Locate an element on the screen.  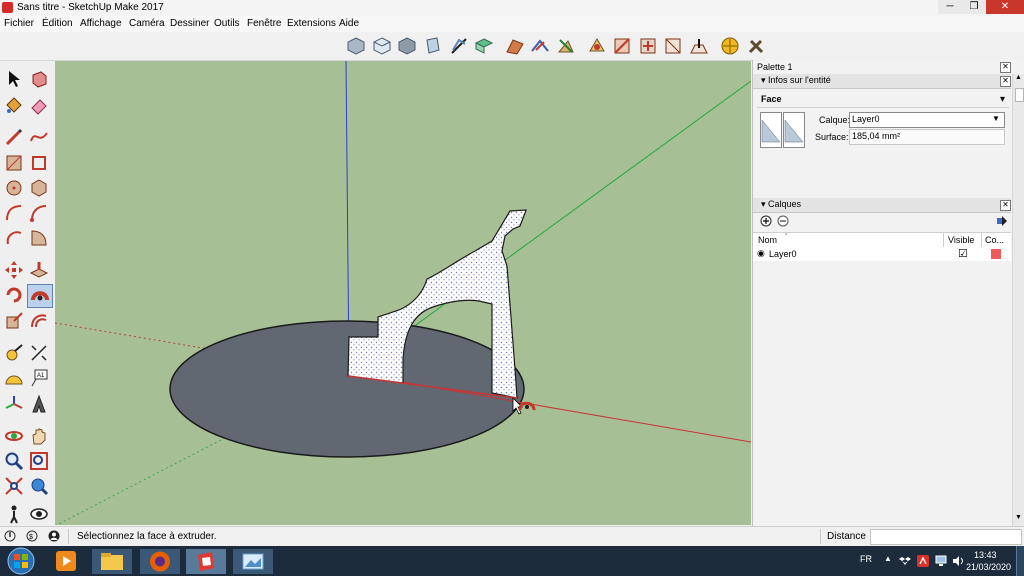
menu-fenetre: Fenêtre is located at coordinates (264, 24).